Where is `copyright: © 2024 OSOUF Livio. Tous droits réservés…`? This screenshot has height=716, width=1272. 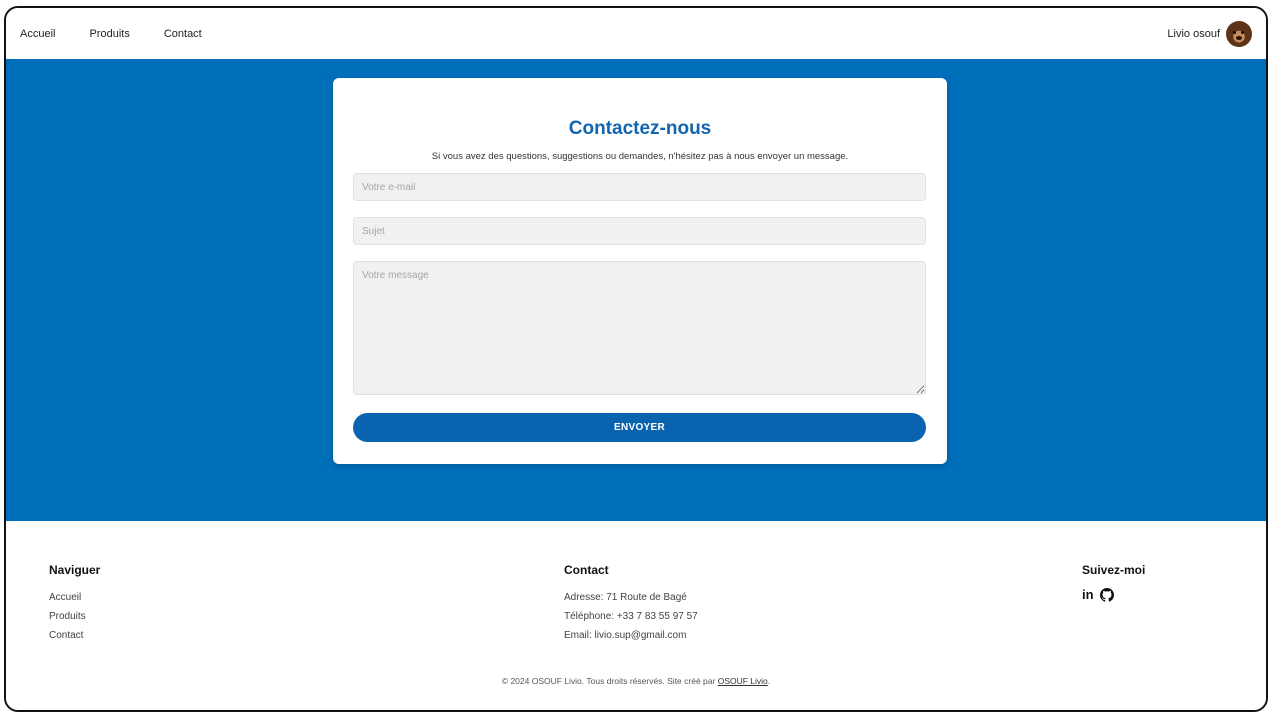 copyright: © 2024 OSOUF Livio. Tous droits réservés… is located at coordinates (636, 681).